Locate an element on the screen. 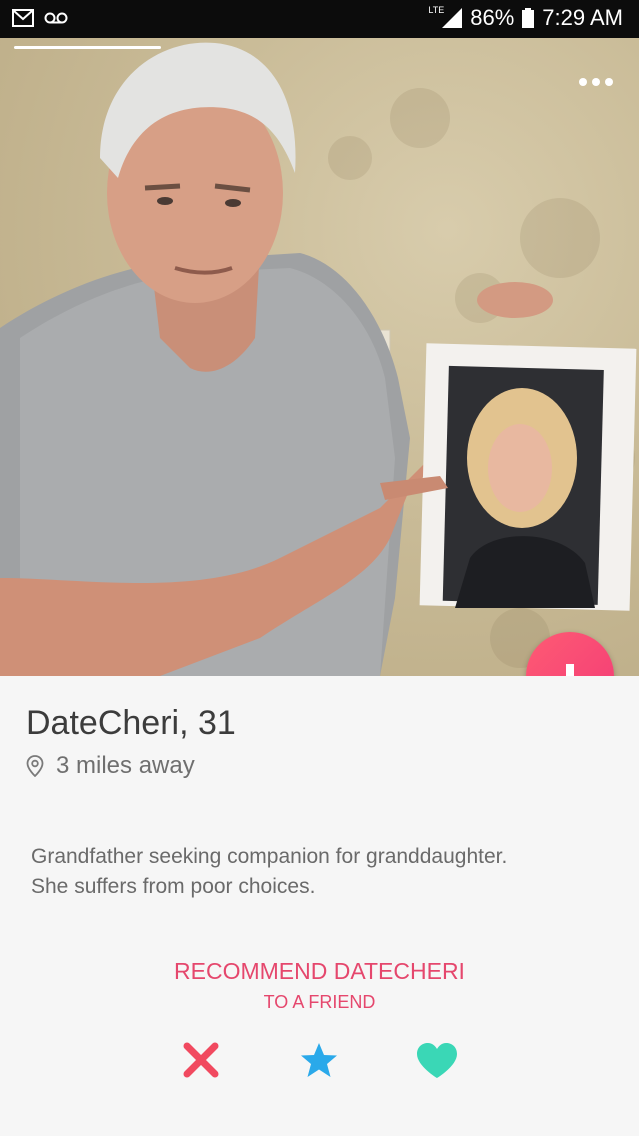  voicemail-icon is located at coordinates (56, 18).